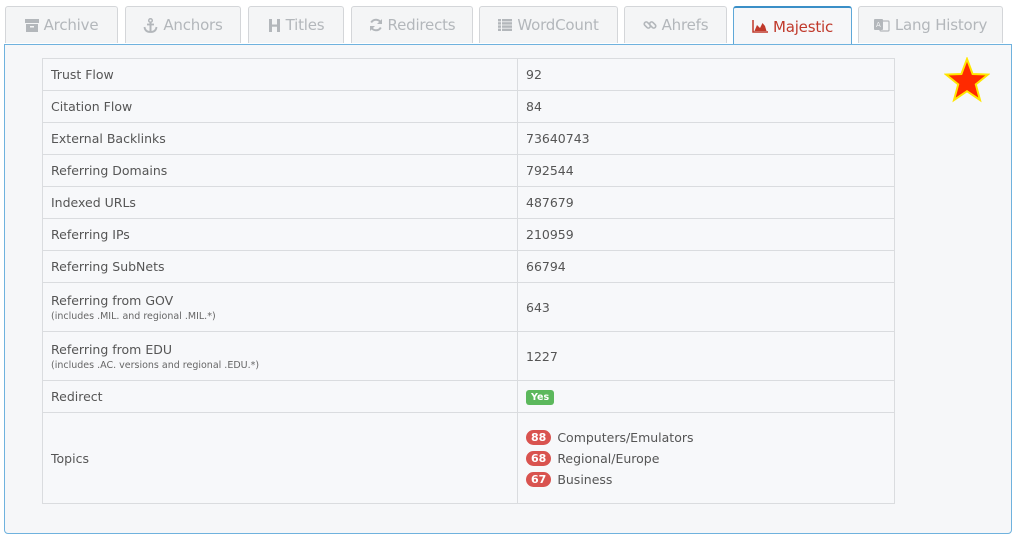 Image resolution: width=1018 pixels, height=544 pixels. I want to click on table-row: External Backlinks 73640743, so click(468, 138).